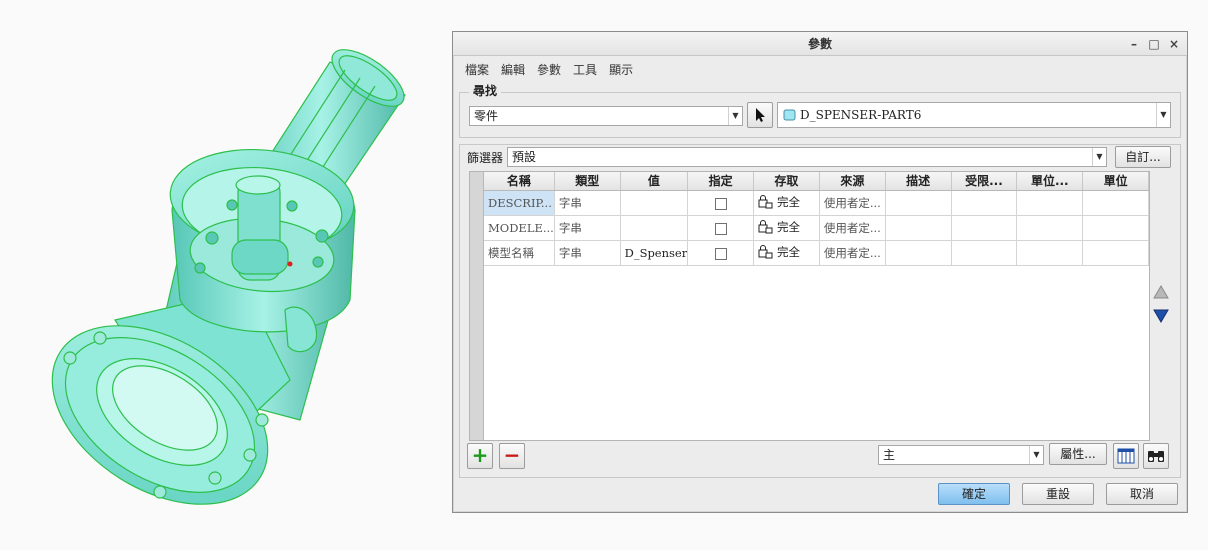 The width and height of the screenshot is (1208, 550). Describe the element at coordinates (524, 157) in the screenshot. I see `filter-value: 預設` at that location.